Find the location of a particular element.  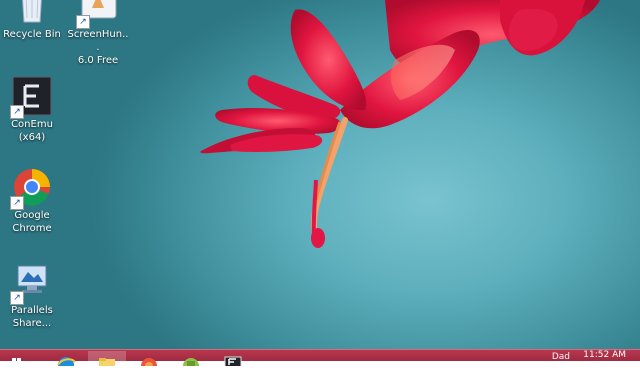

desktop-icon-recycle-bin: Recycle Bin is located at coordinates (32, 20).